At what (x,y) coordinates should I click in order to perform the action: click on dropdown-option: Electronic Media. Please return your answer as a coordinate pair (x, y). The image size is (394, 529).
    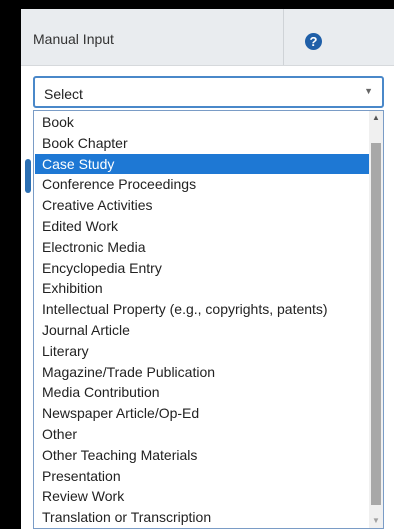
    Looking at the image, I should click on (202, 247).